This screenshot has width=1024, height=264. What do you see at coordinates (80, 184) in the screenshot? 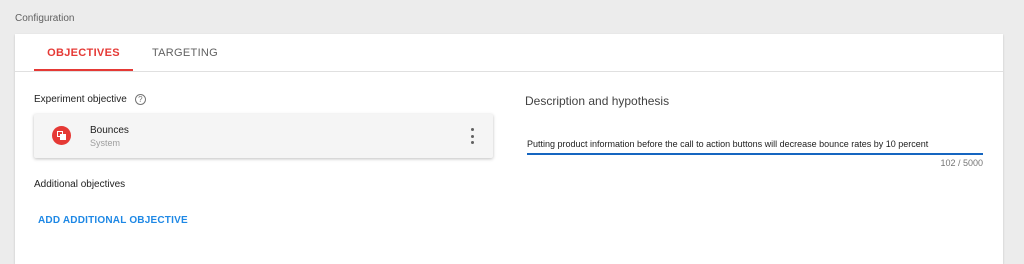
I see `additional-objectives-heading: Additional objectives` at bounding box center [80, 184].